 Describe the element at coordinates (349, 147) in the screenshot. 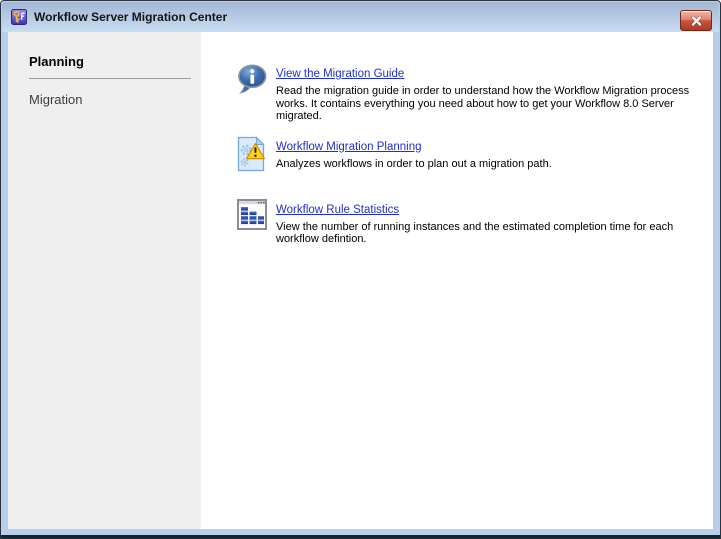

I see `link-workflow-migration-planning: Workflow Migration Planning` at that location.